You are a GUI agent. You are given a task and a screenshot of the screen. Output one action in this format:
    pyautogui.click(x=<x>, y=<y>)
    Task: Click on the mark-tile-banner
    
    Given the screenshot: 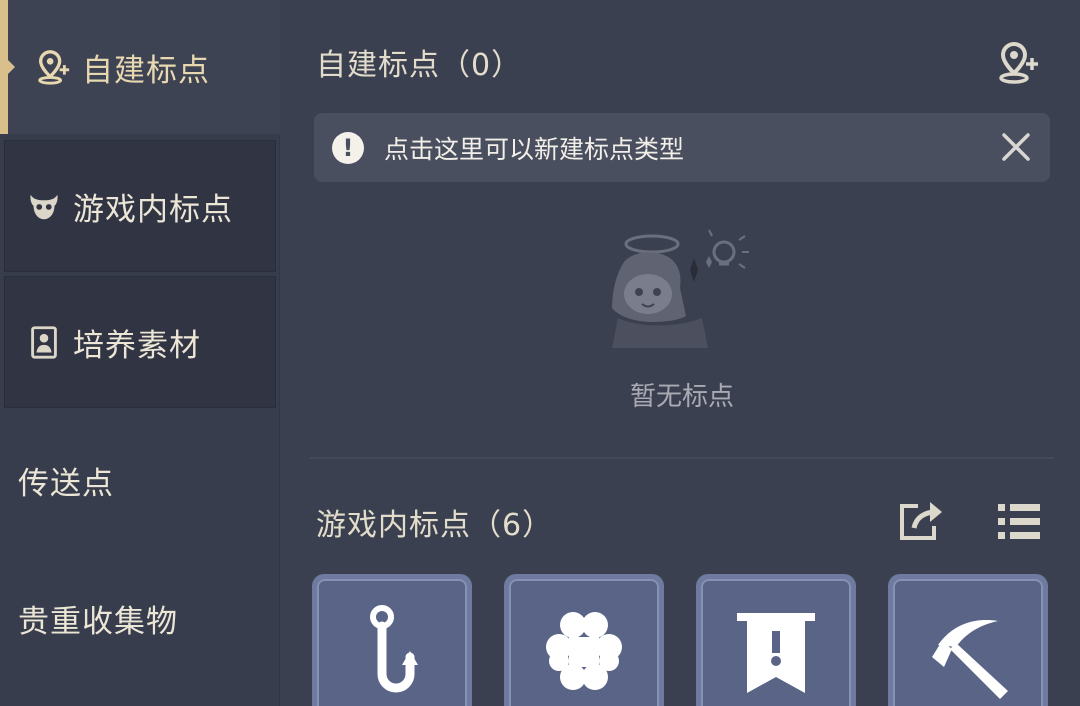 What is the action you would take?
    pyautogui.click(x=776, y=640)
    